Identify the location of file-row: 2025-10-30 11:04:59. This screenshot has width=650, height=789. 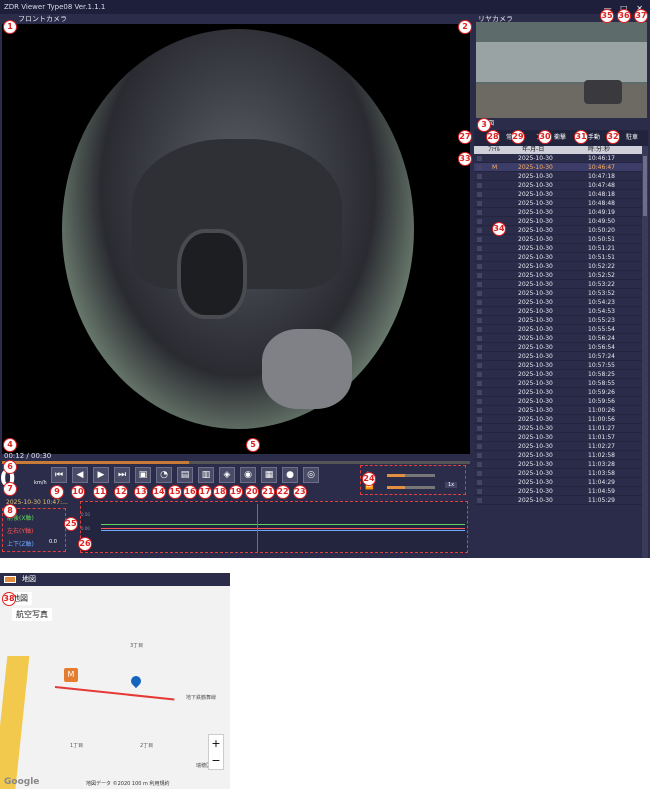
(558, 491).